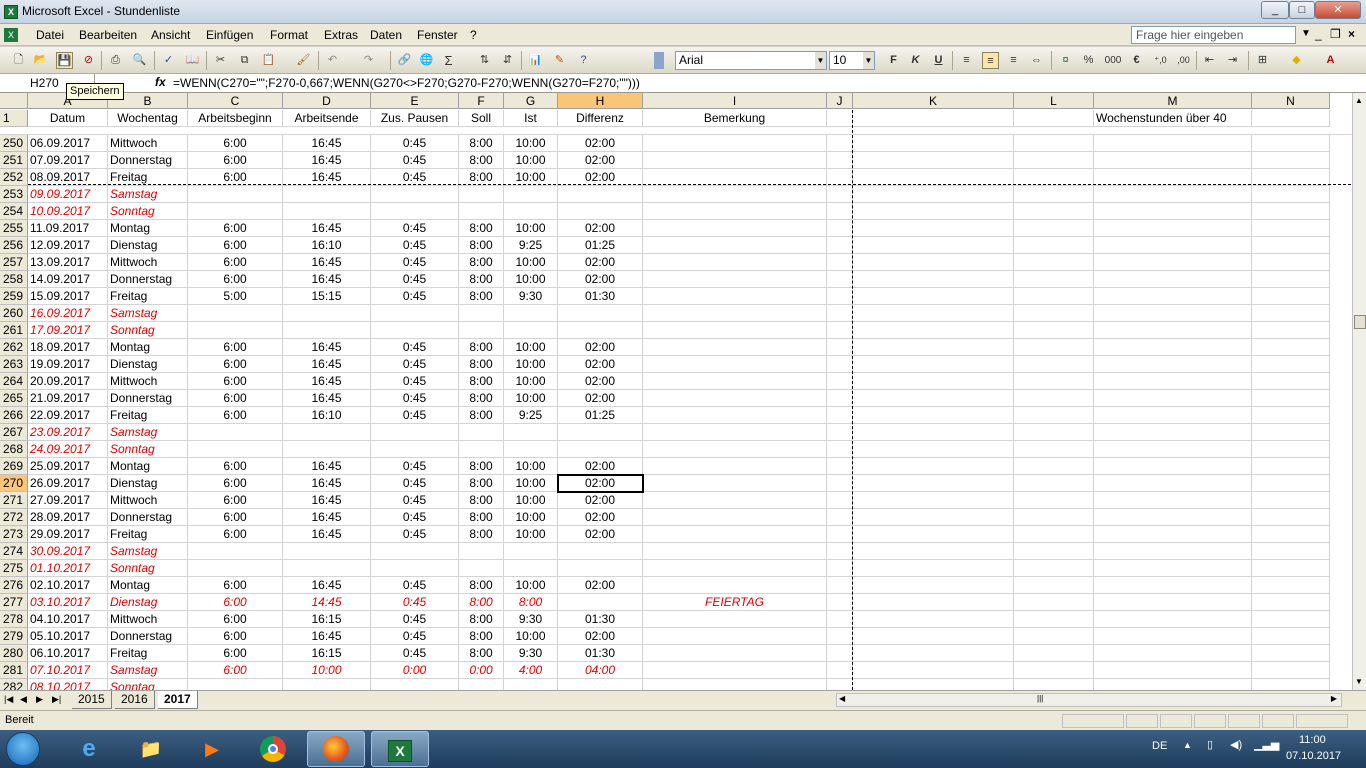 The image size is (1366, 768). I want to click on column-header-e: E, so click(415, 101).